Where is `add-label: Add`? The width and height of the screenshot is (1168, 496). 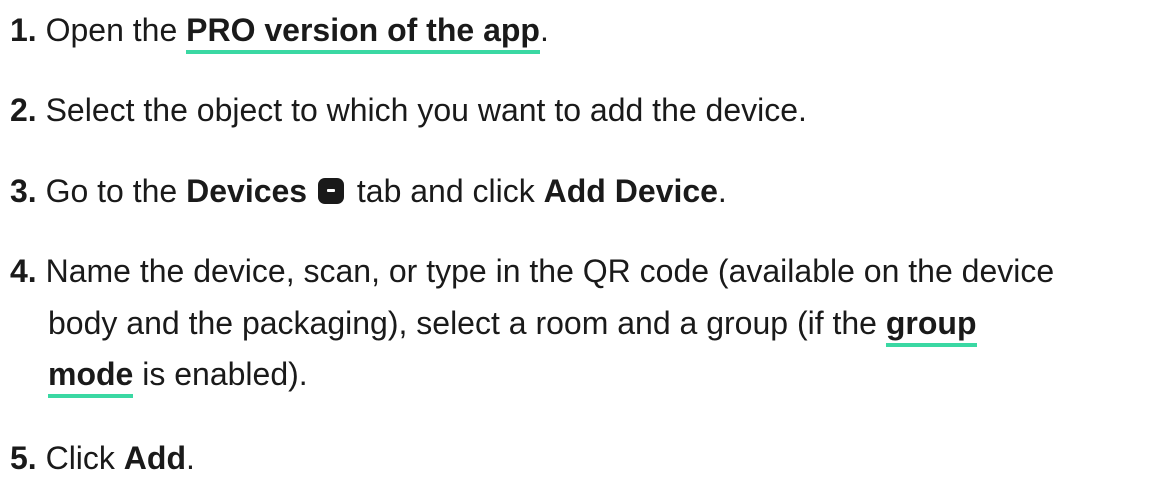
add-label: Add is located at coordinates (154, 458).